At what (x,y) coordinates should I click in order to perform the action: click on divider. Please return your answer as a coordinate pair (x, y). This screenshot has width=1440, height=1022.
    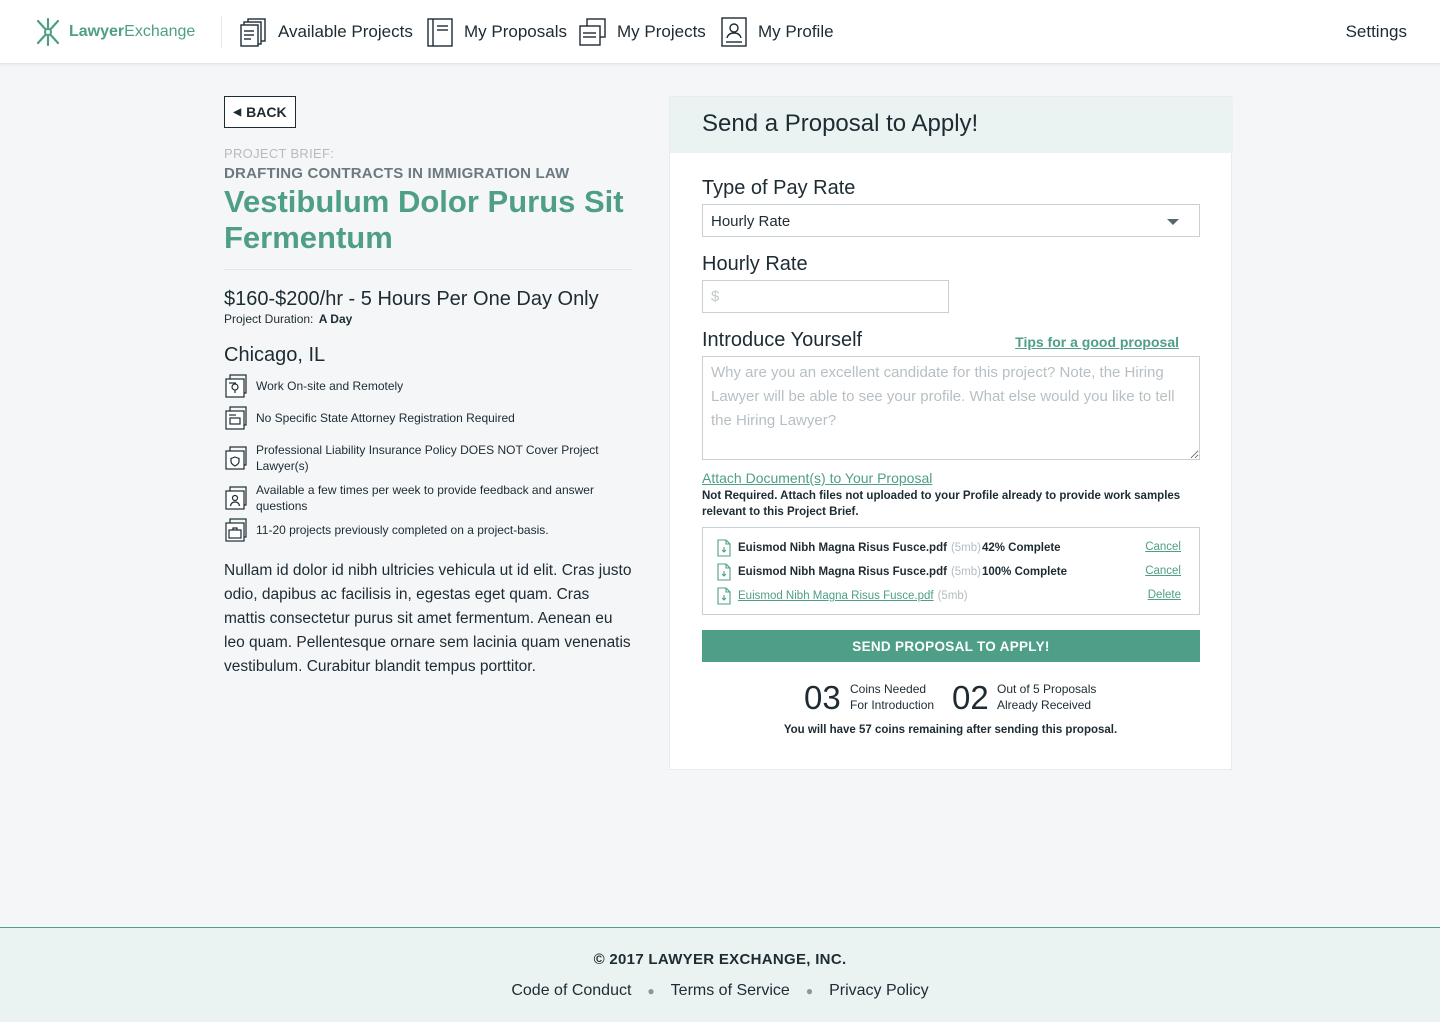
    Looking at the image, I should click on (428, 269).